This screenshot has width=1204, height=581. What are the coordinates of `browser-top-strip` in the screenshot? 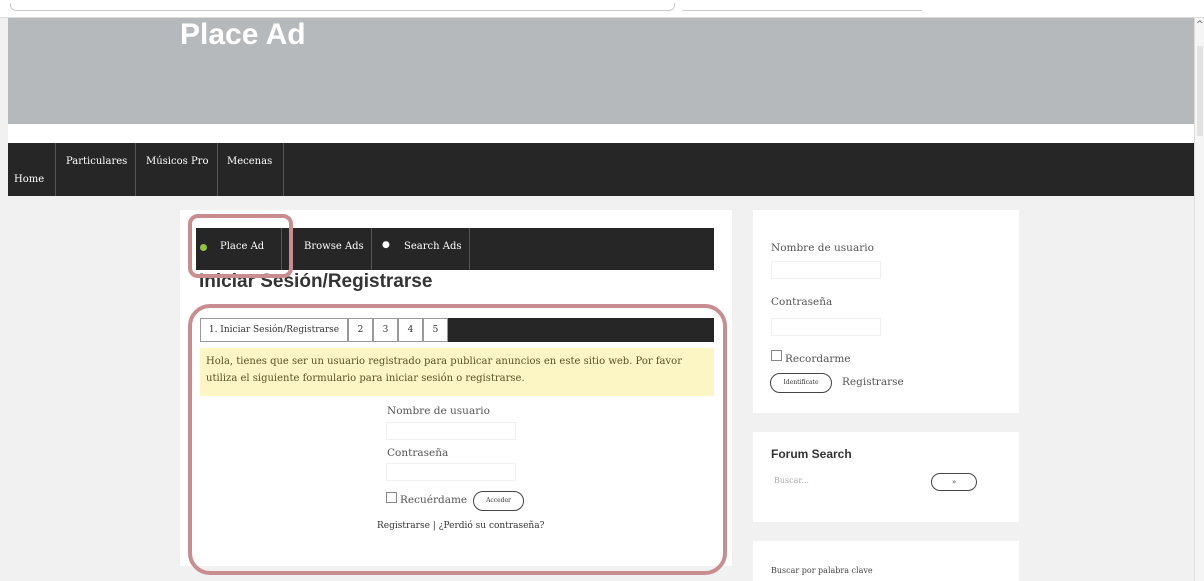 It's located at (602, 9).